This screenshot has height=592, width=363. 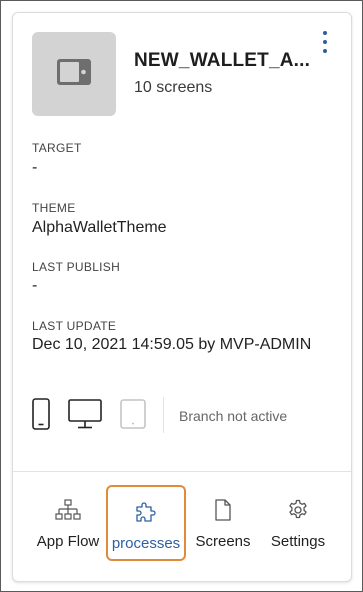 I want to click on desktop-device-icon, so click(x=85, y=416).